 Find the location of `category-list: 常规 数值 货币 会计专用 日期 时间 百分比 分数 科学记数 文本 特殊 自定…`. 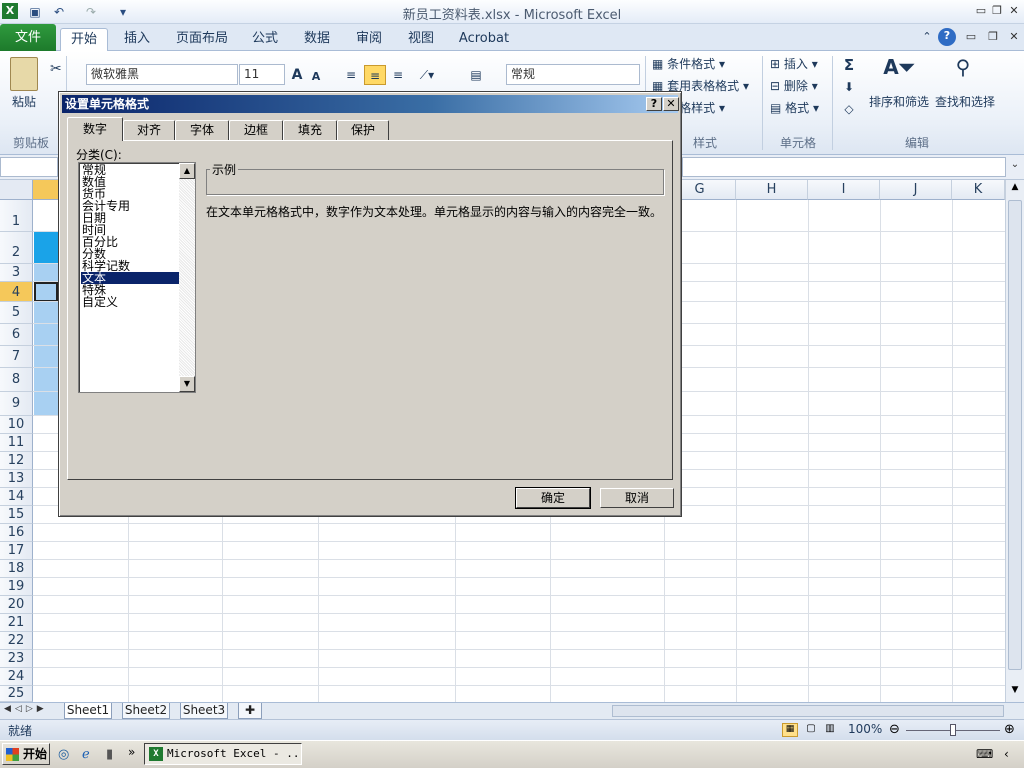

category-list: 常规 数值 货币 会计专用 日期 时间 百分比 分数 科学记数 文本 特殊 自定… is located at coordinates (137, 277).